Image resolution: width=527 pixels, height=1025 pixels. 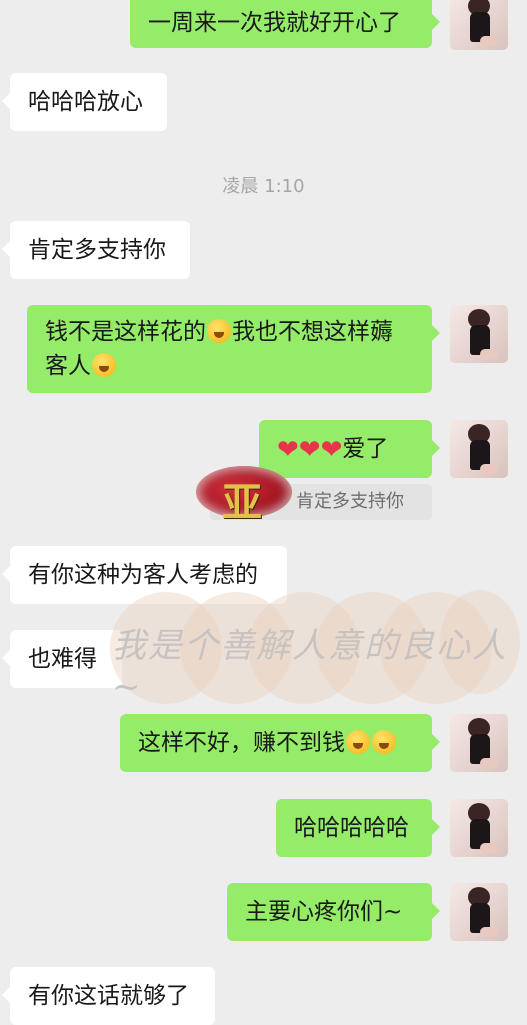 I want to click on message-text: 哈哈哈放心, so click(x=85, y=102).